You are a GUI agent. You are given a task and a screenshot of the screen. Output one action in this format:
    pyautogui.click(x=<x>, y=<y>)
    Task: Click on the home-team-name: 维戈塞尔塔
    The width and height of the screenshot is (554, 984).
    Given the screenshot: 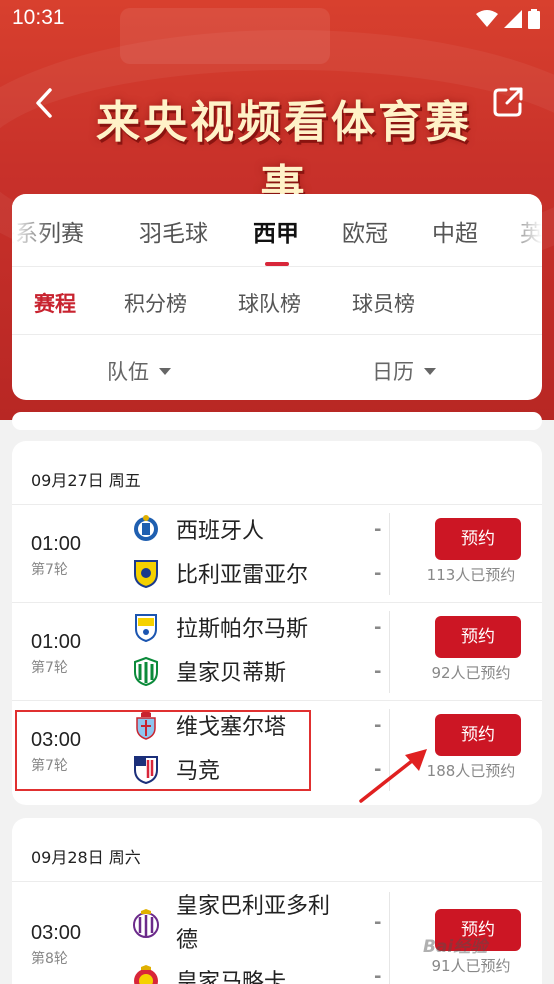 What is the action you would take?
    pyautogui.click(x=231, y=727)
    